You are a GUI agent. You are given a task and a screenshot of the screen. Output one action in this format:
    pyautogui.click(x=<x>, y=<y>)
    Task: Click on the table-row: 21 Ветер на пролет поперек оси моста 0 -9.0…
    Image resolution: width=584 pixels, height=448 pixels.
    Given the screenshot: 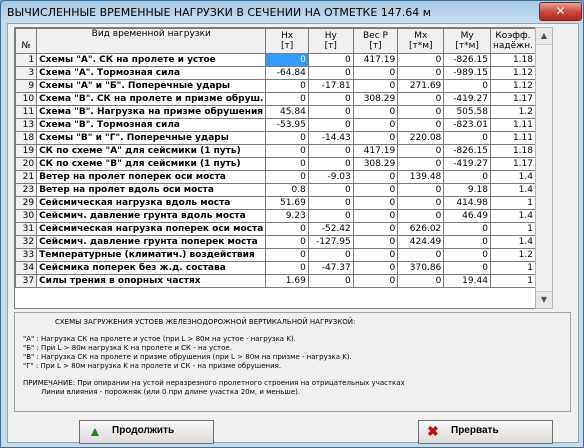 What is the action you would take?
    pyautogui.click(x=275, y=177)
    